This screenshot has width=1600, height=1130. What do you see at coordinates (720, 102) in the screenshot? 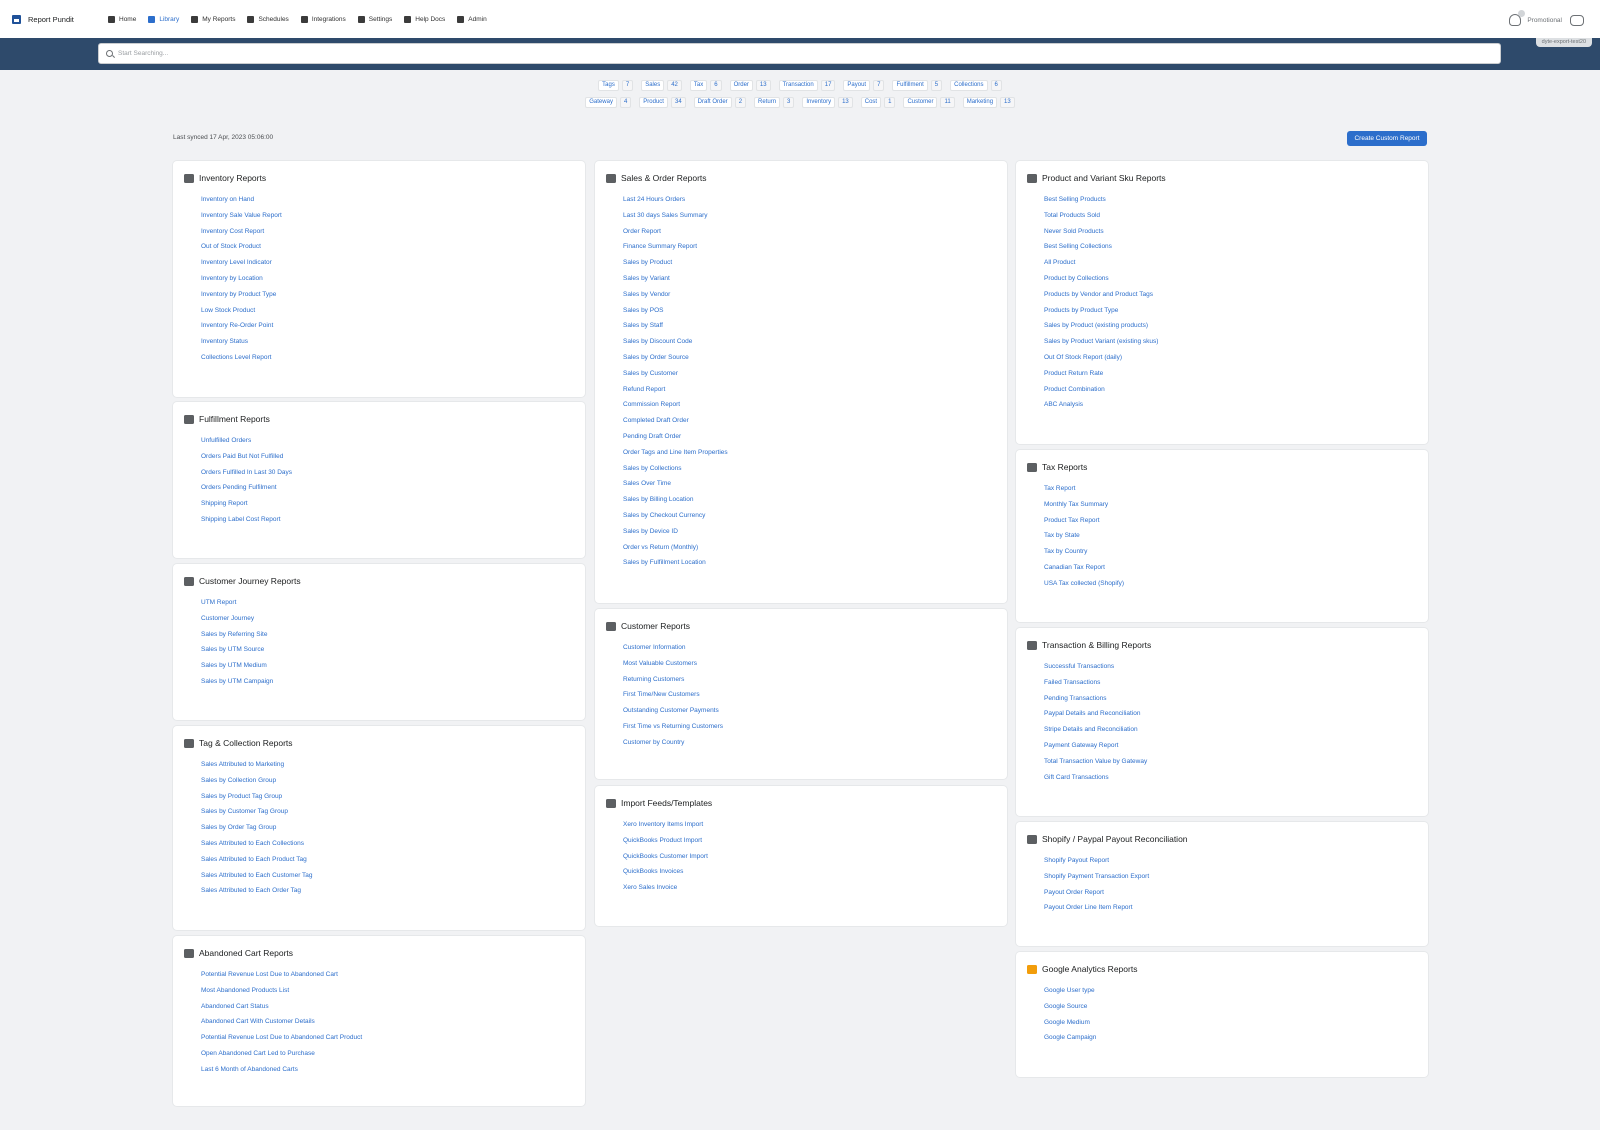
I see `filter-chip-draft-order: Draft Order 2` at bounding box center [720, 102].